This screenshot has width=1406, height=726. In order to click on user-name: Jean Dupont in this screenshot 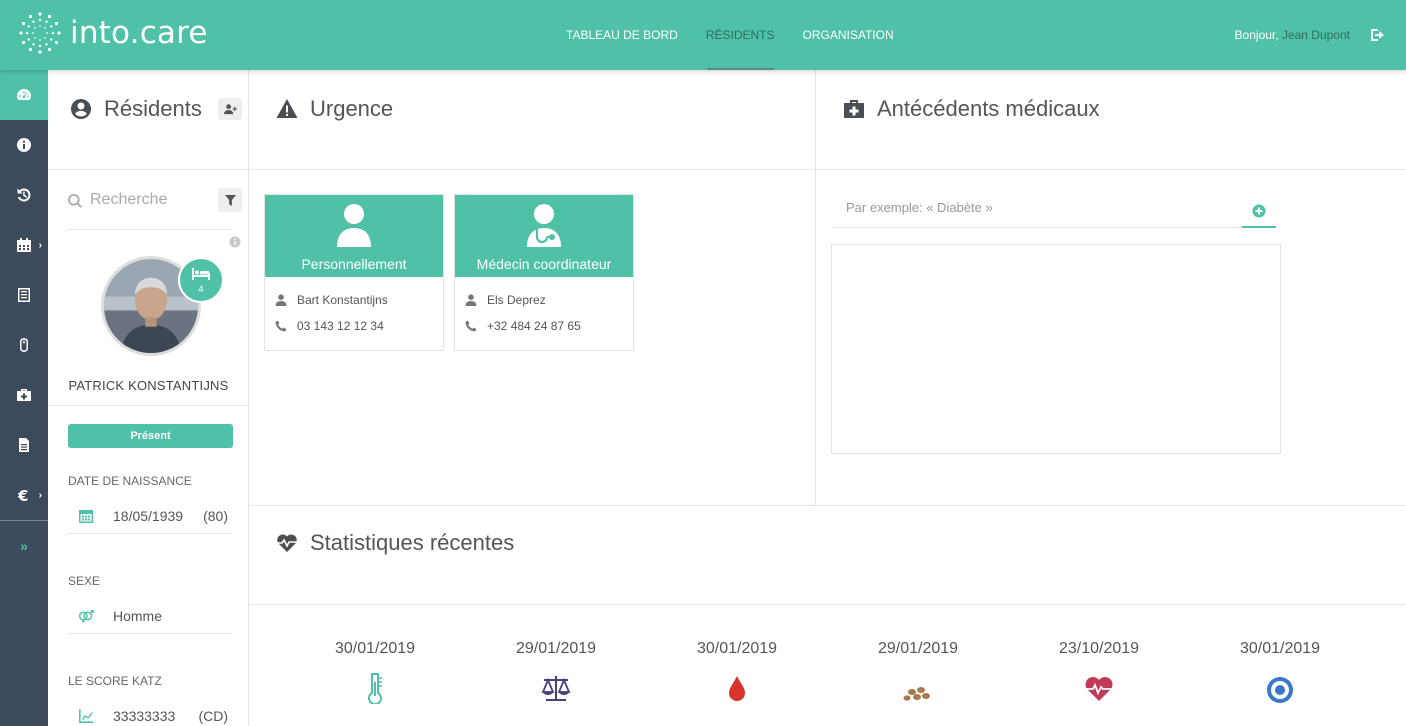, I will do `click(1316, 35)`.